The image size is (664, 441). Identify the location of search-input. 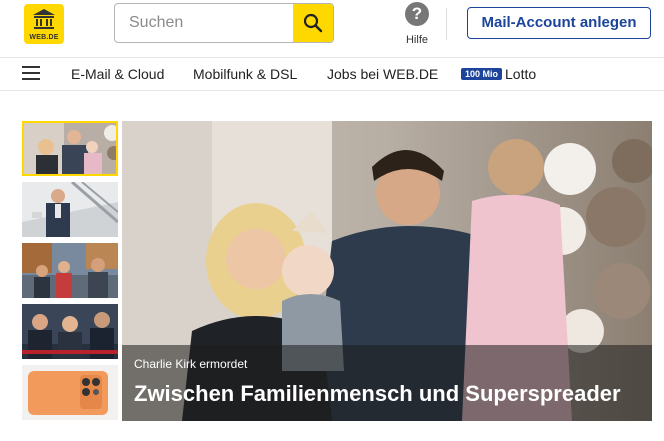
(204, 23).